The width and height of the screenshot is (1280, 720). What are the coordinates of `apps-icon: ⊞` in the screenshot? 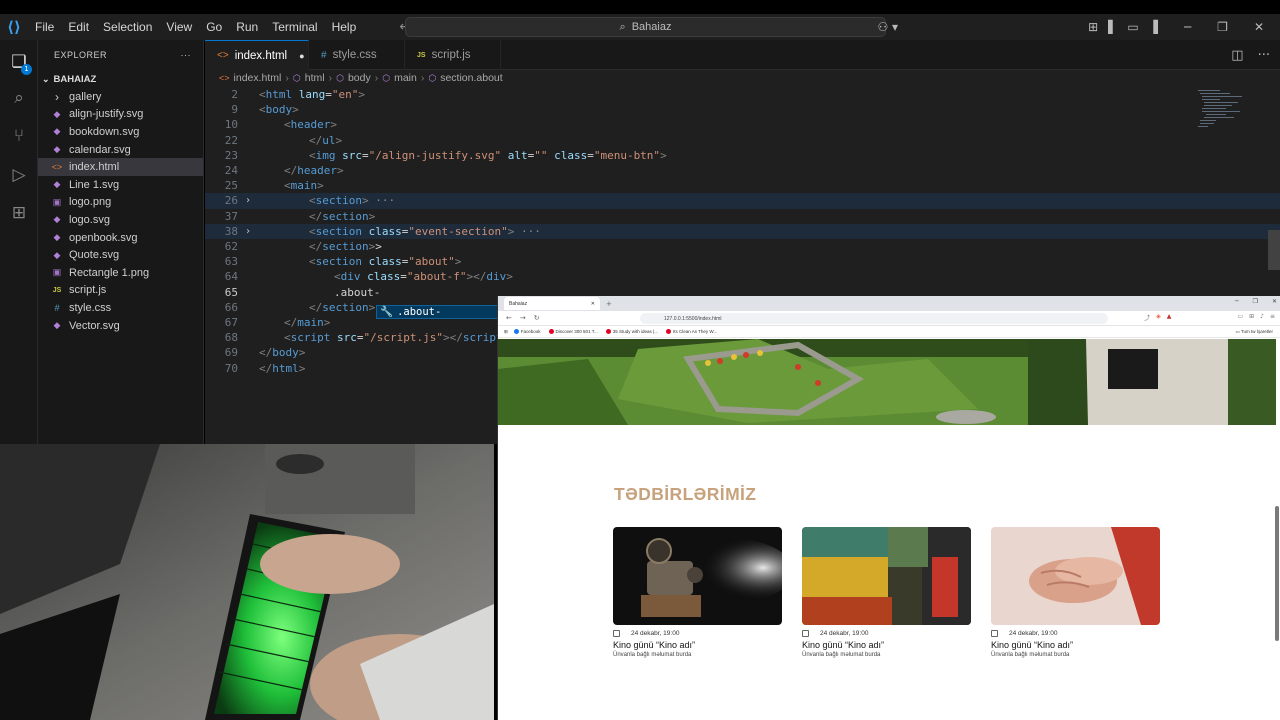 It's located at (506, 332).